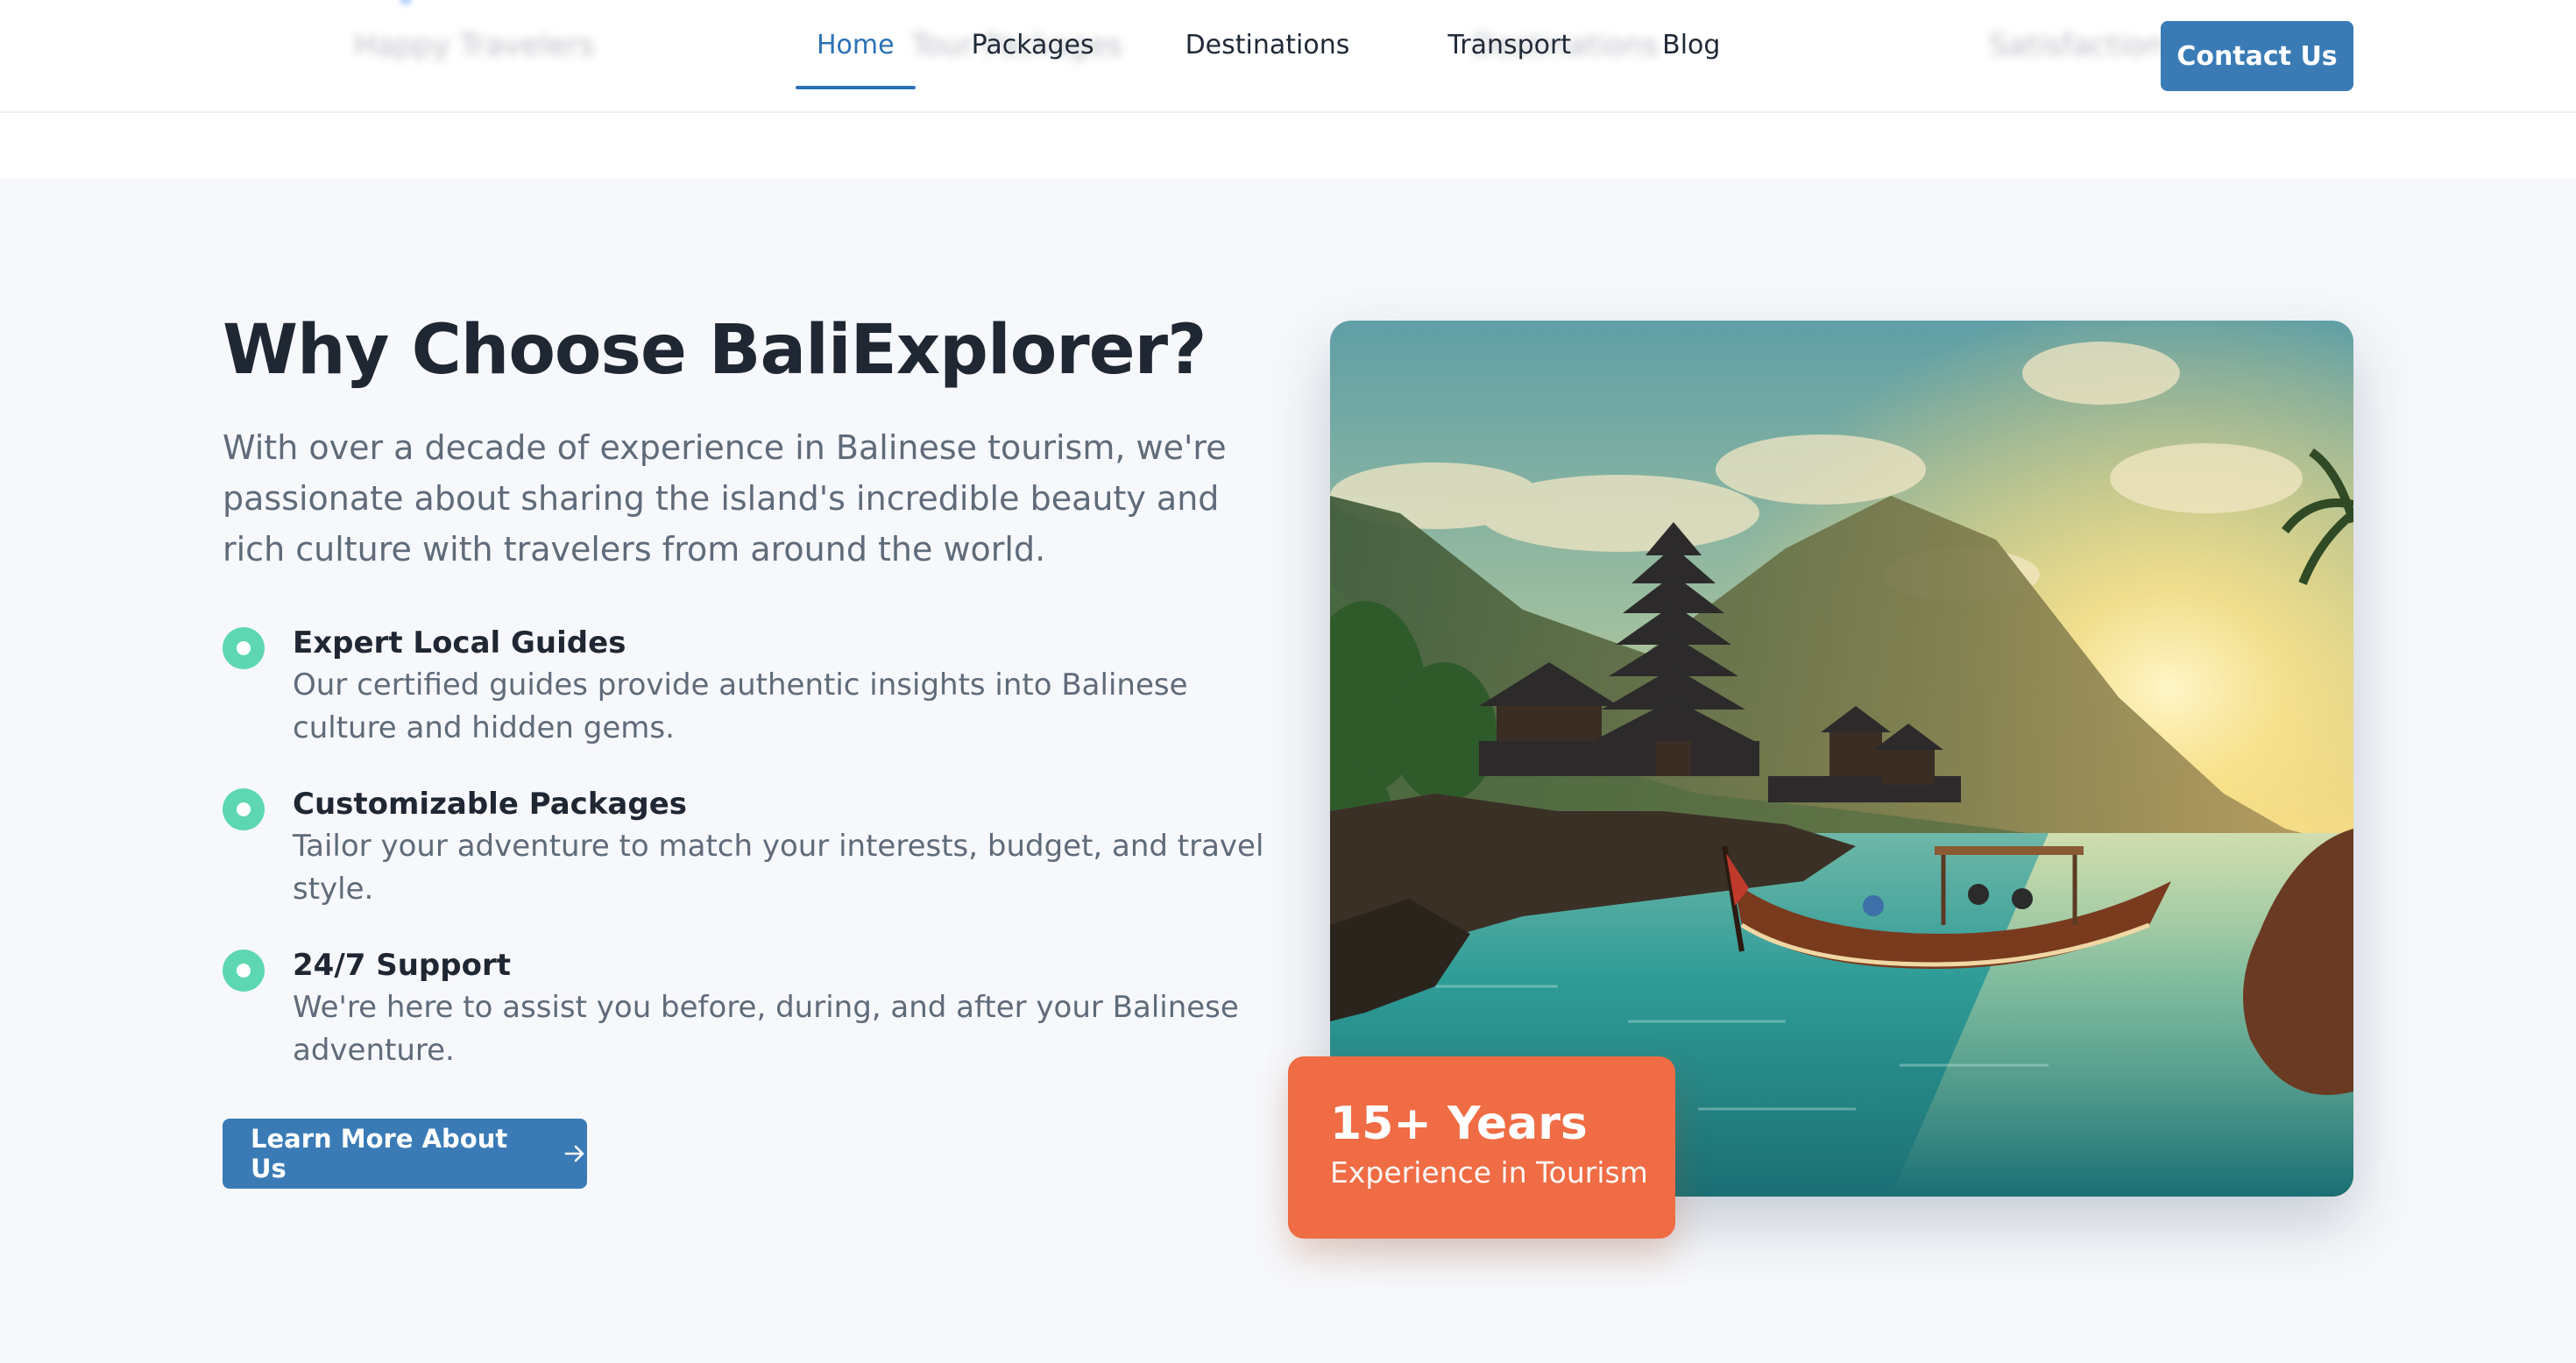 Image resolution: width=2576 pixels, height=1363 pixels. What do you see at coordinates (1033, 44) in the screenshot?
I see `nav-link-packages: Packages` at bounding box center [1033, 44].